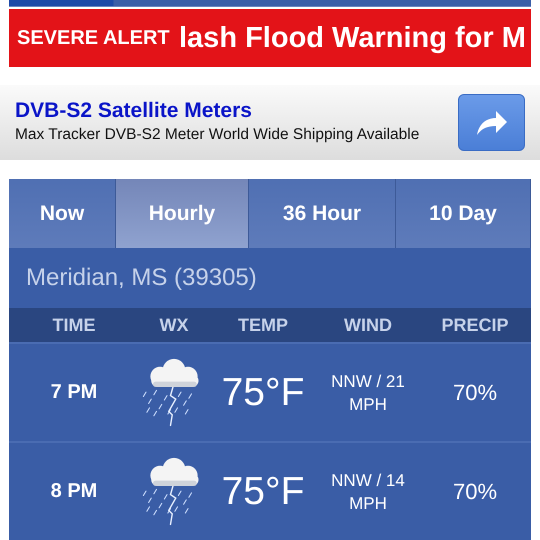  What do you see at coordinates (217, 135) in the screenshot?
I see `ad-description: Max Tracker DVB-S2 Meter World Wide Shipping Available` at bounding box center [217, 135].